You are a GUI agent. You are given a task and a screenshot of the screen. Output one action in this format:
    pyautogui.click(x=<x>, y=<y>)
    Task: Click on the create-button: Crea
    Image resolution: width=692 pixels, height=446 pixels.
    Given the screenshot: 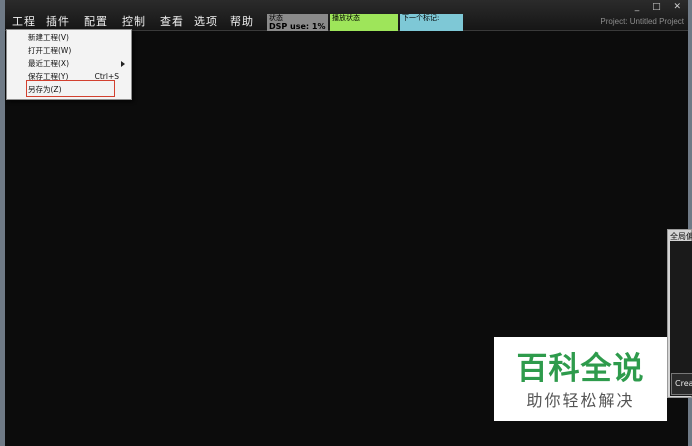 What is the action you would take?
    pyautogui.click(x=681, y=384)
    